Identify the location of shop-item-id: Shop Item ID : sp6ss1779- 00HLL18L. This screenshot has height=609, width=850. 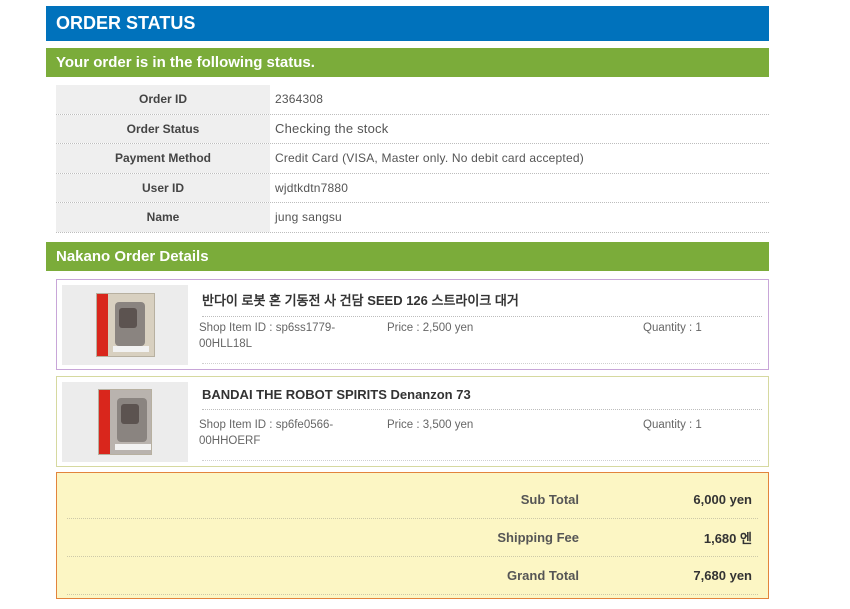
(279, 336).